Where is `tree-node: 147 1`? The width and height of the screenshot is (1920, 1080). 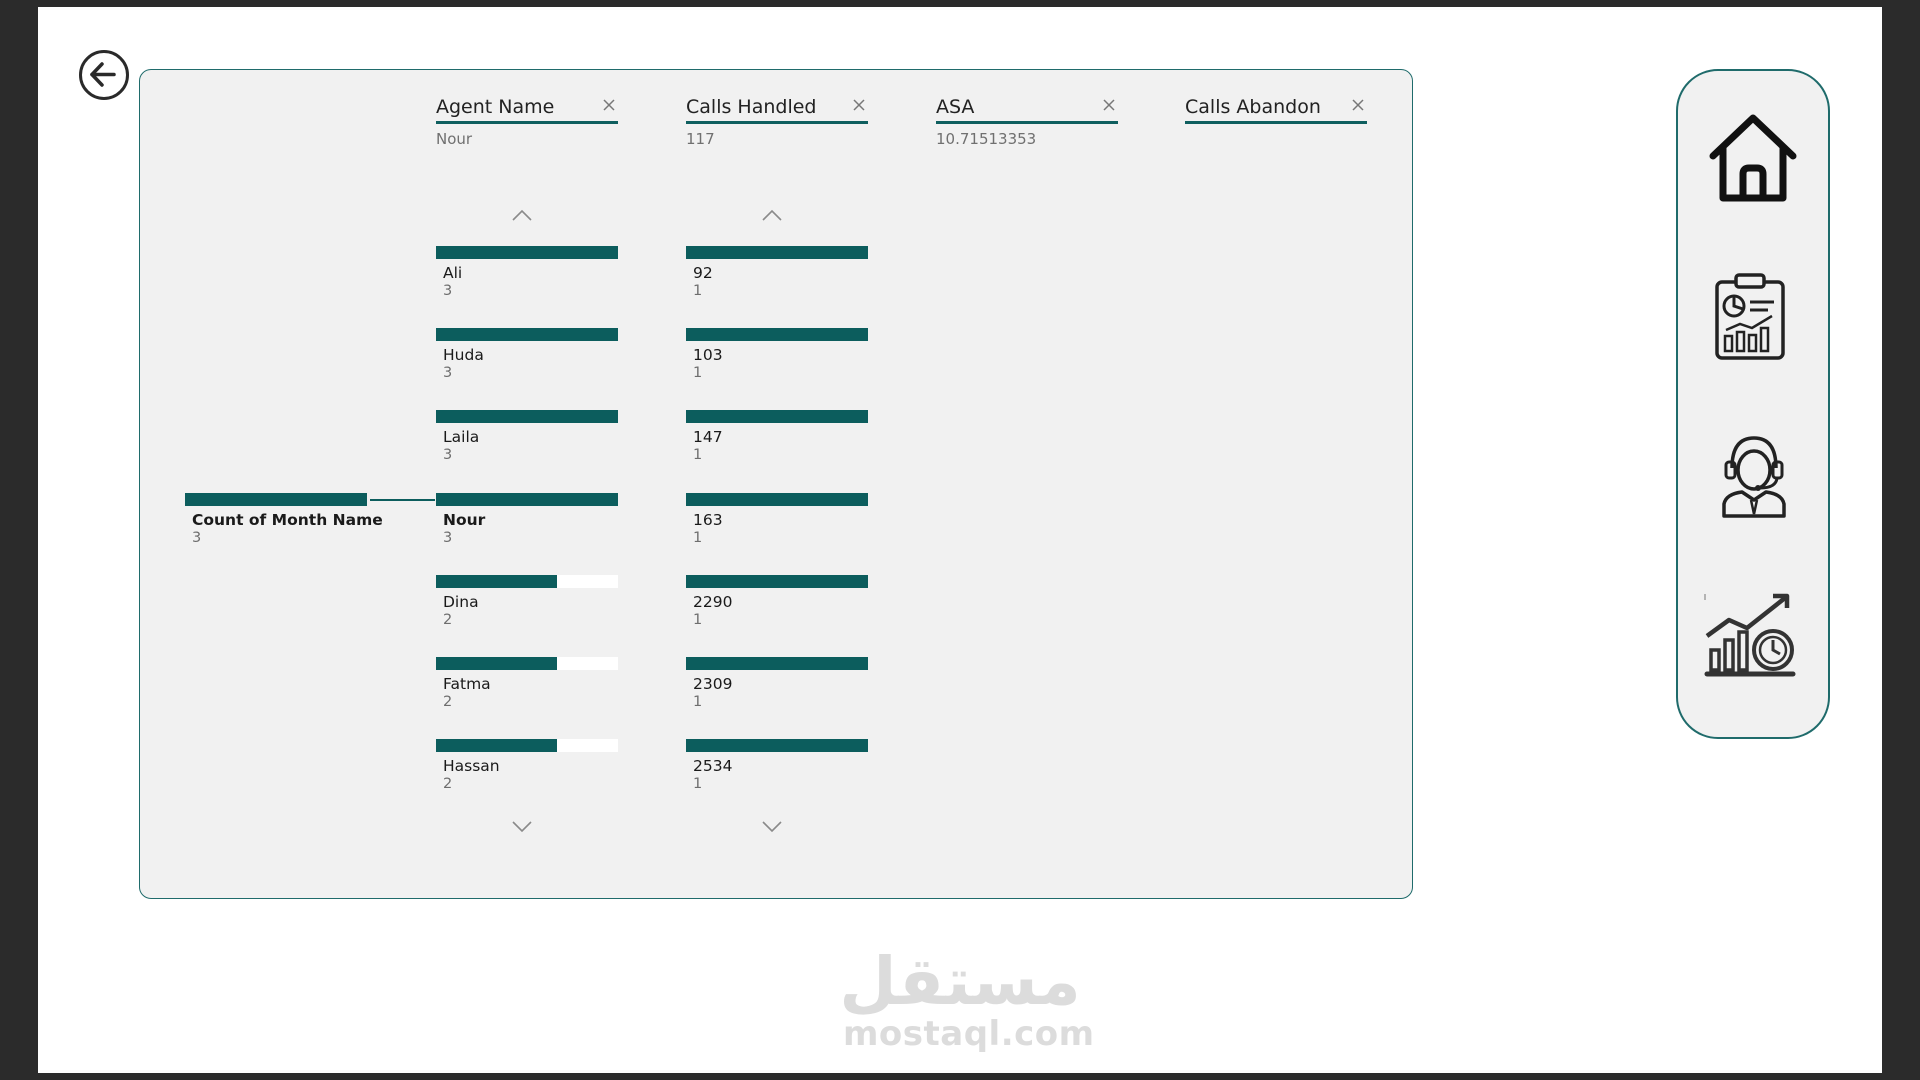 tree-node: 147 1 is located at coordinates (777, 440).